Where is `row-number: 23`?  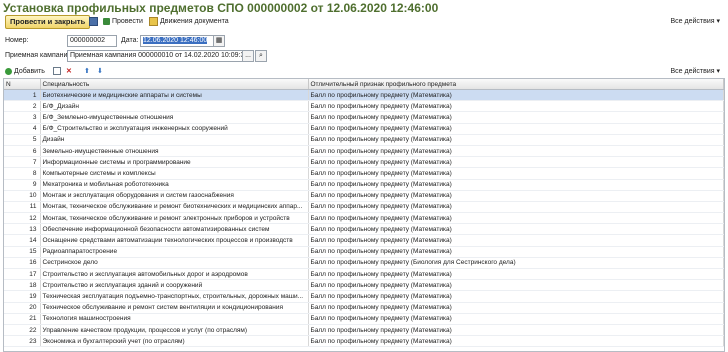
row-number: 23 is located at coordinates (22, 341).